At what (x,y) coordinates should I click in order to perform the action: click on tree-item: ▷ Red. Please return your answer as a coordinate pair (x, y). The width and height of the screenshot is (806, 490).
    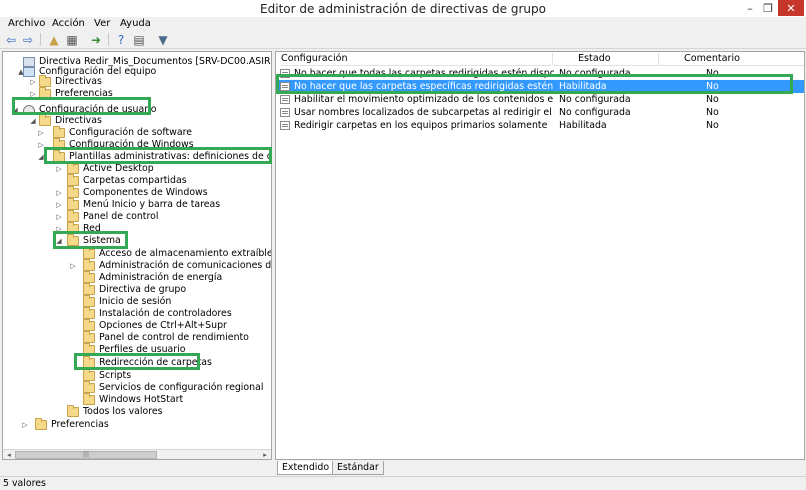
    Looking at the image, I should click on (137, 228).